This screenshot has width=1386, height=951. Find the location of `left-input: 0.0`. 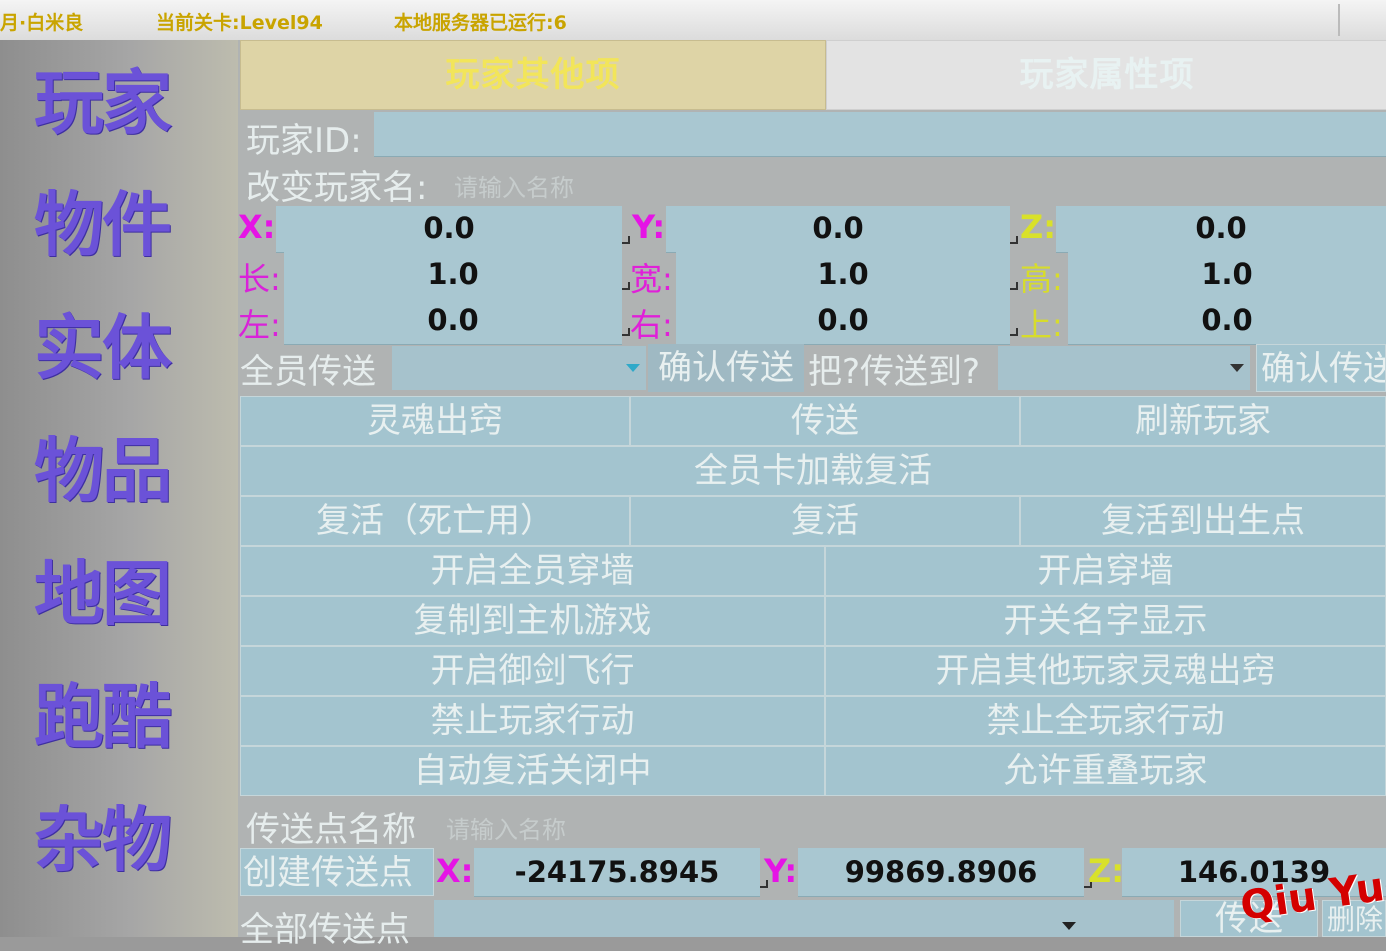

left-input: 0.0 is located at coordinates (457, 321).